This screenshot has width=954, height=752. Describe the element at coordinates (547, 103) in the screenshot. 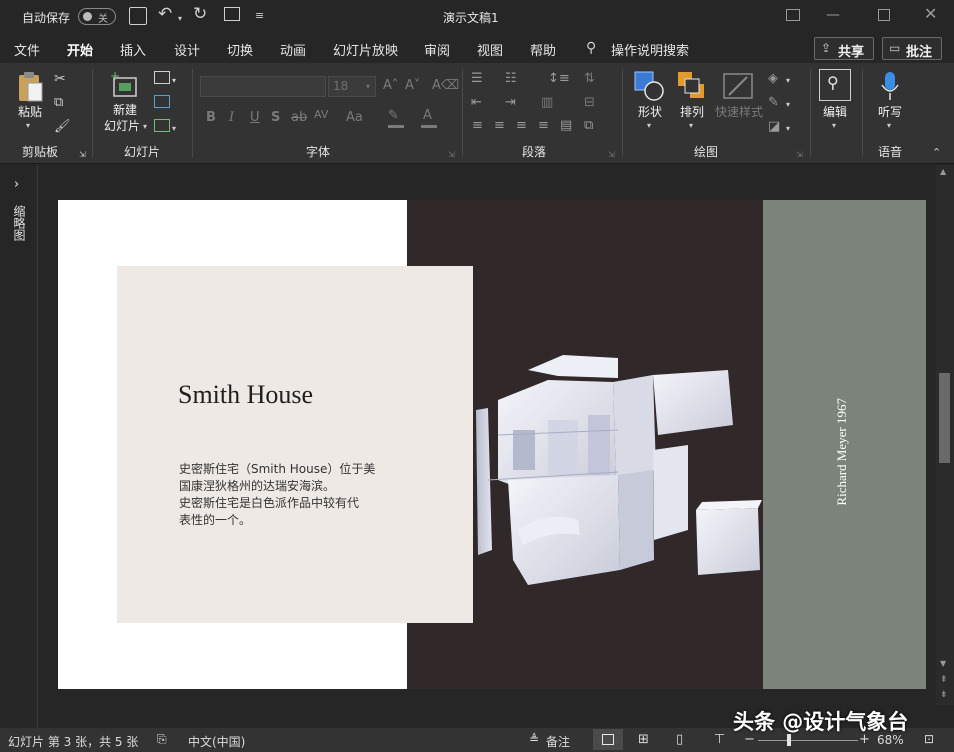

I see `columns-icon: ▥` at that location.